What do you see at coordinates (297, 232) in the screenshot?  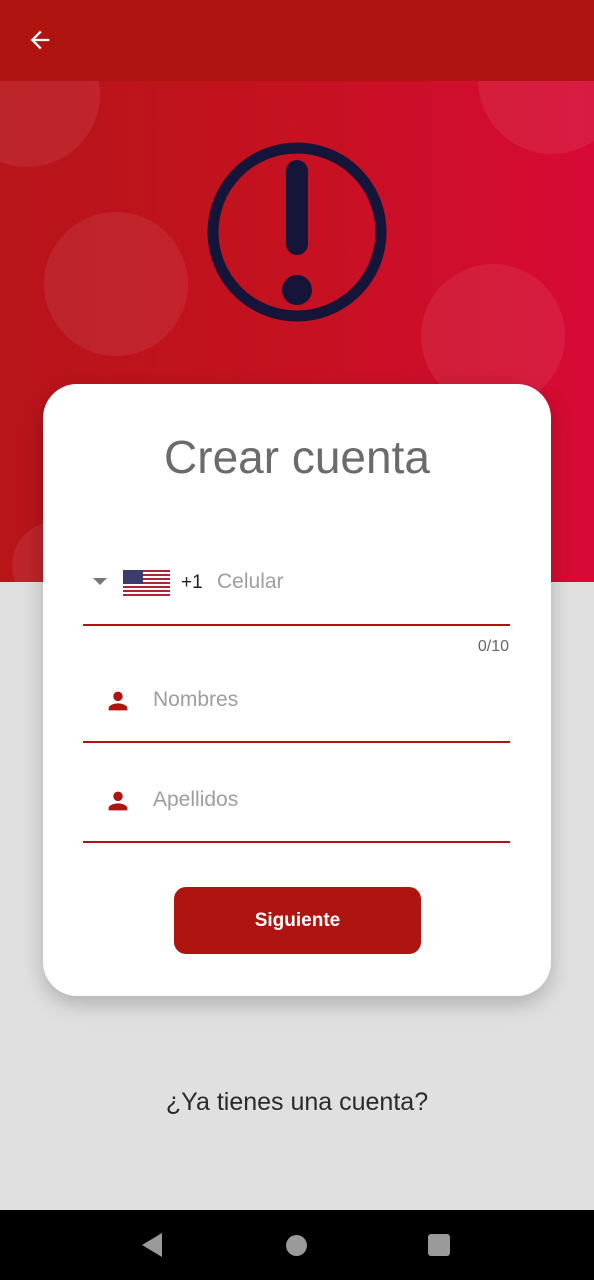 I see `exclamation-circle-icon` at bounding box center [297, 232].